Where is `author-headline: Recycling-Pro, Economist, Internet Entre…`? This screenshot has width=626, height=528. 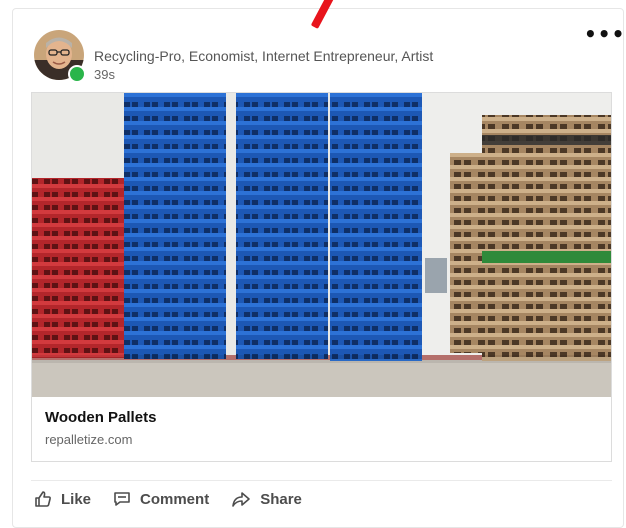 author-headline: Recycling-Pro, Economist, Internet Entre… is located at coordinates (263, 56).